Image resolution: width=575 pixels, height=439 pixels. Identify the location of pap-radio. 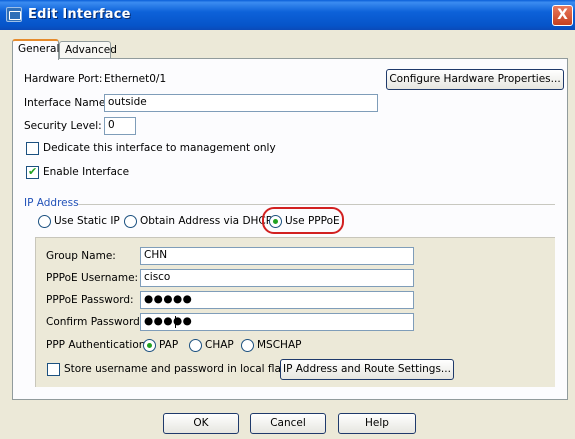
(149, 345).